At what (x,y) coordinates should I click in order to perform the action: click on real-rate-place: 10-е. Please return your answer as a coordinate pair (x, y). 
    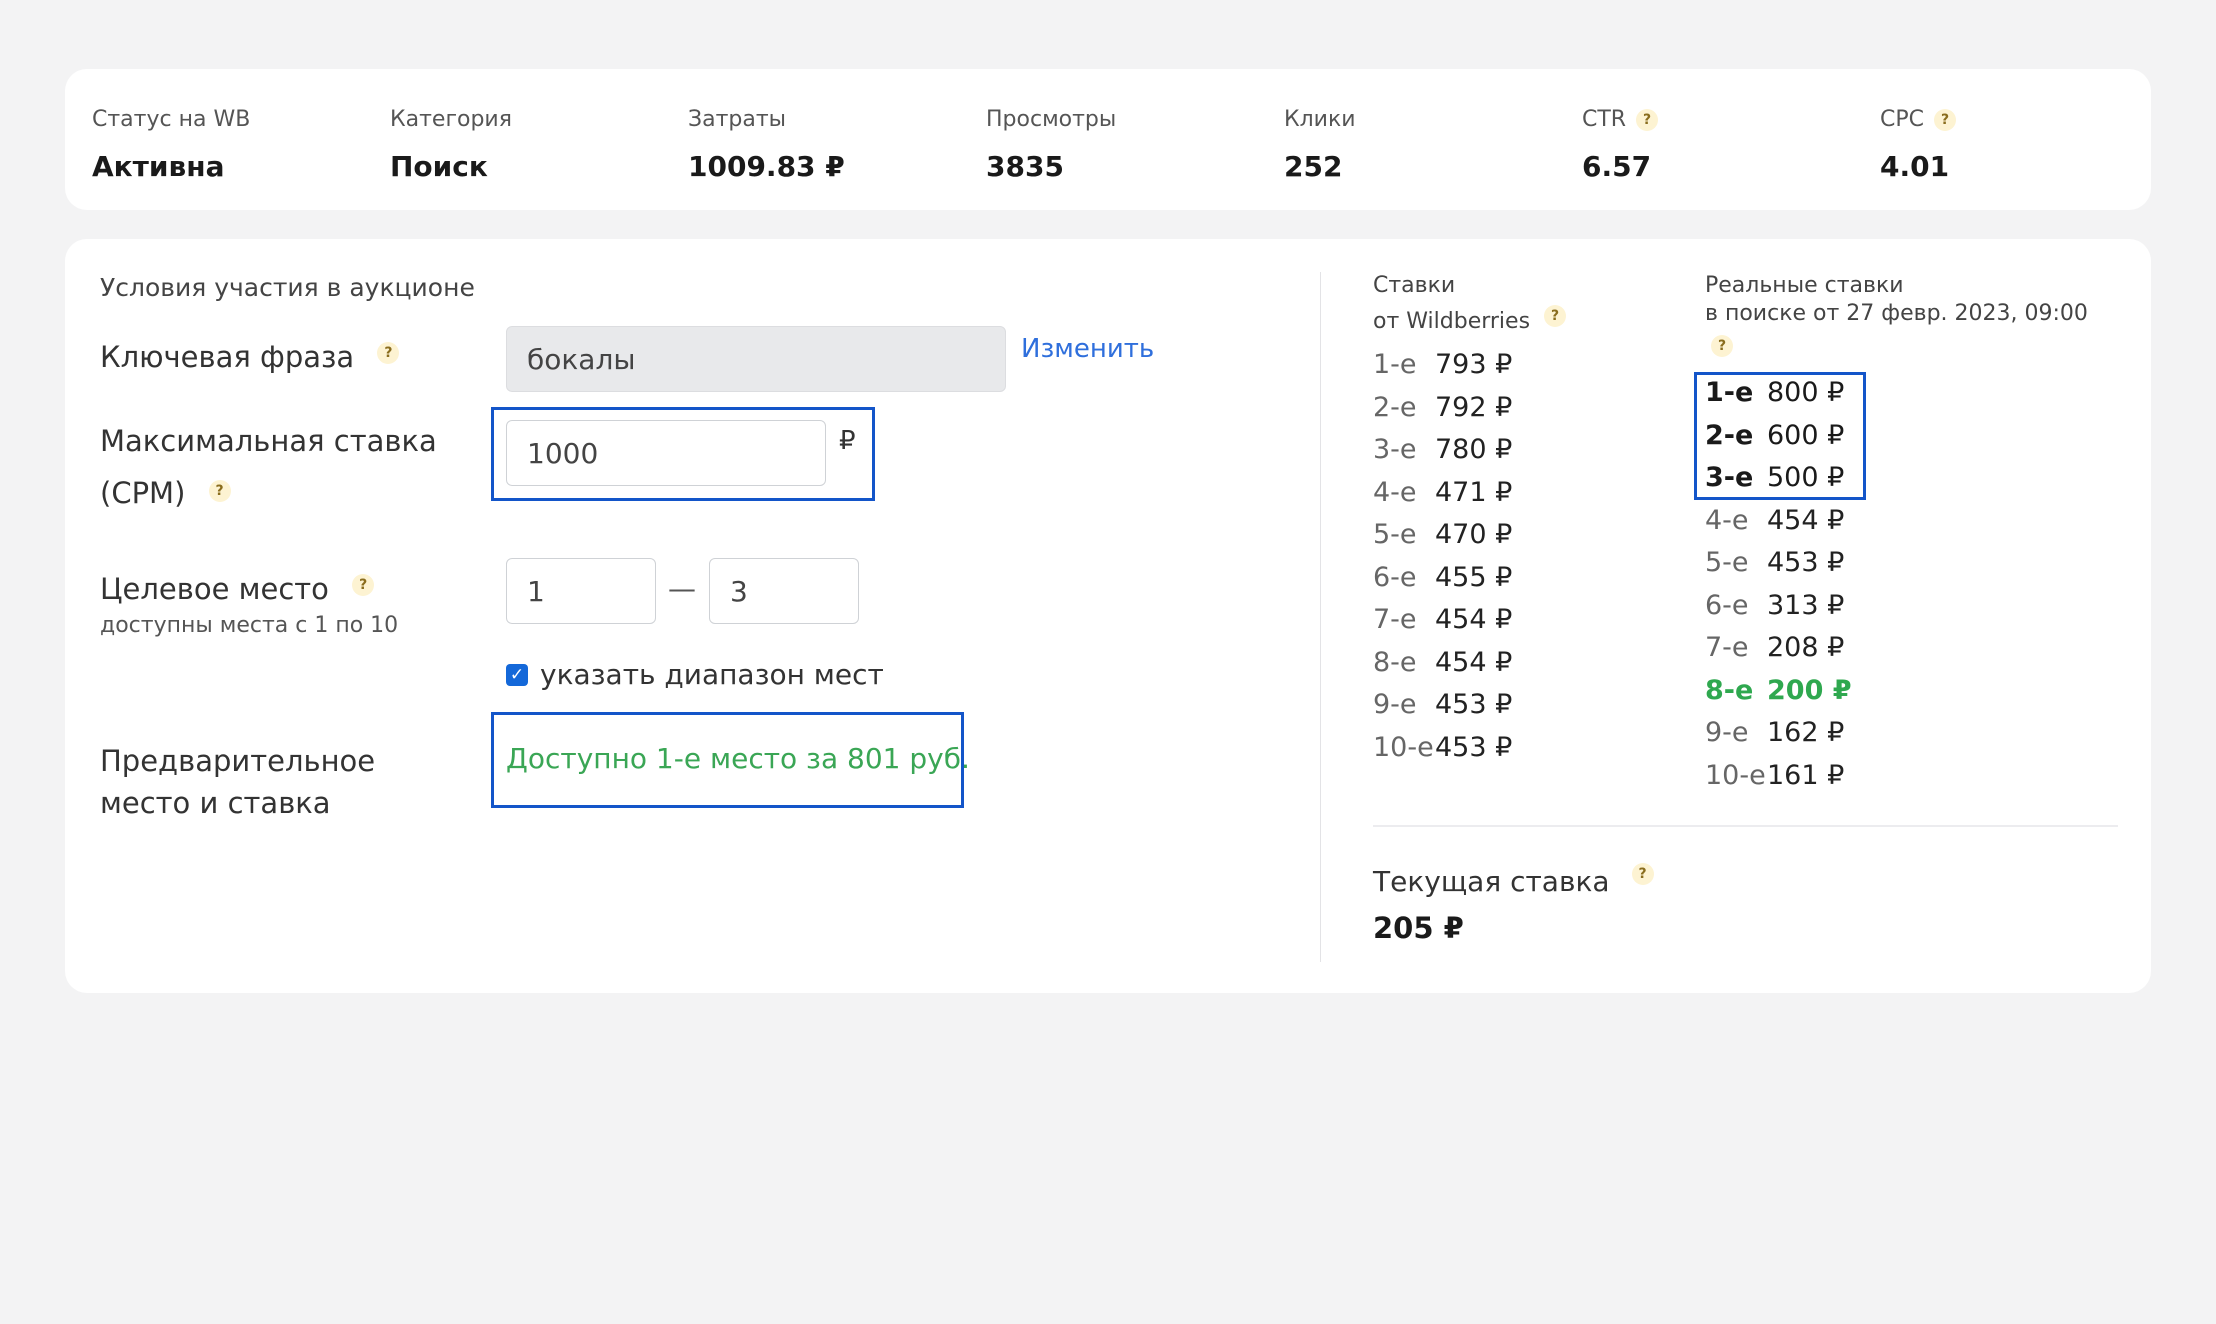
    Looking at the image, I should click on (1735, 775).